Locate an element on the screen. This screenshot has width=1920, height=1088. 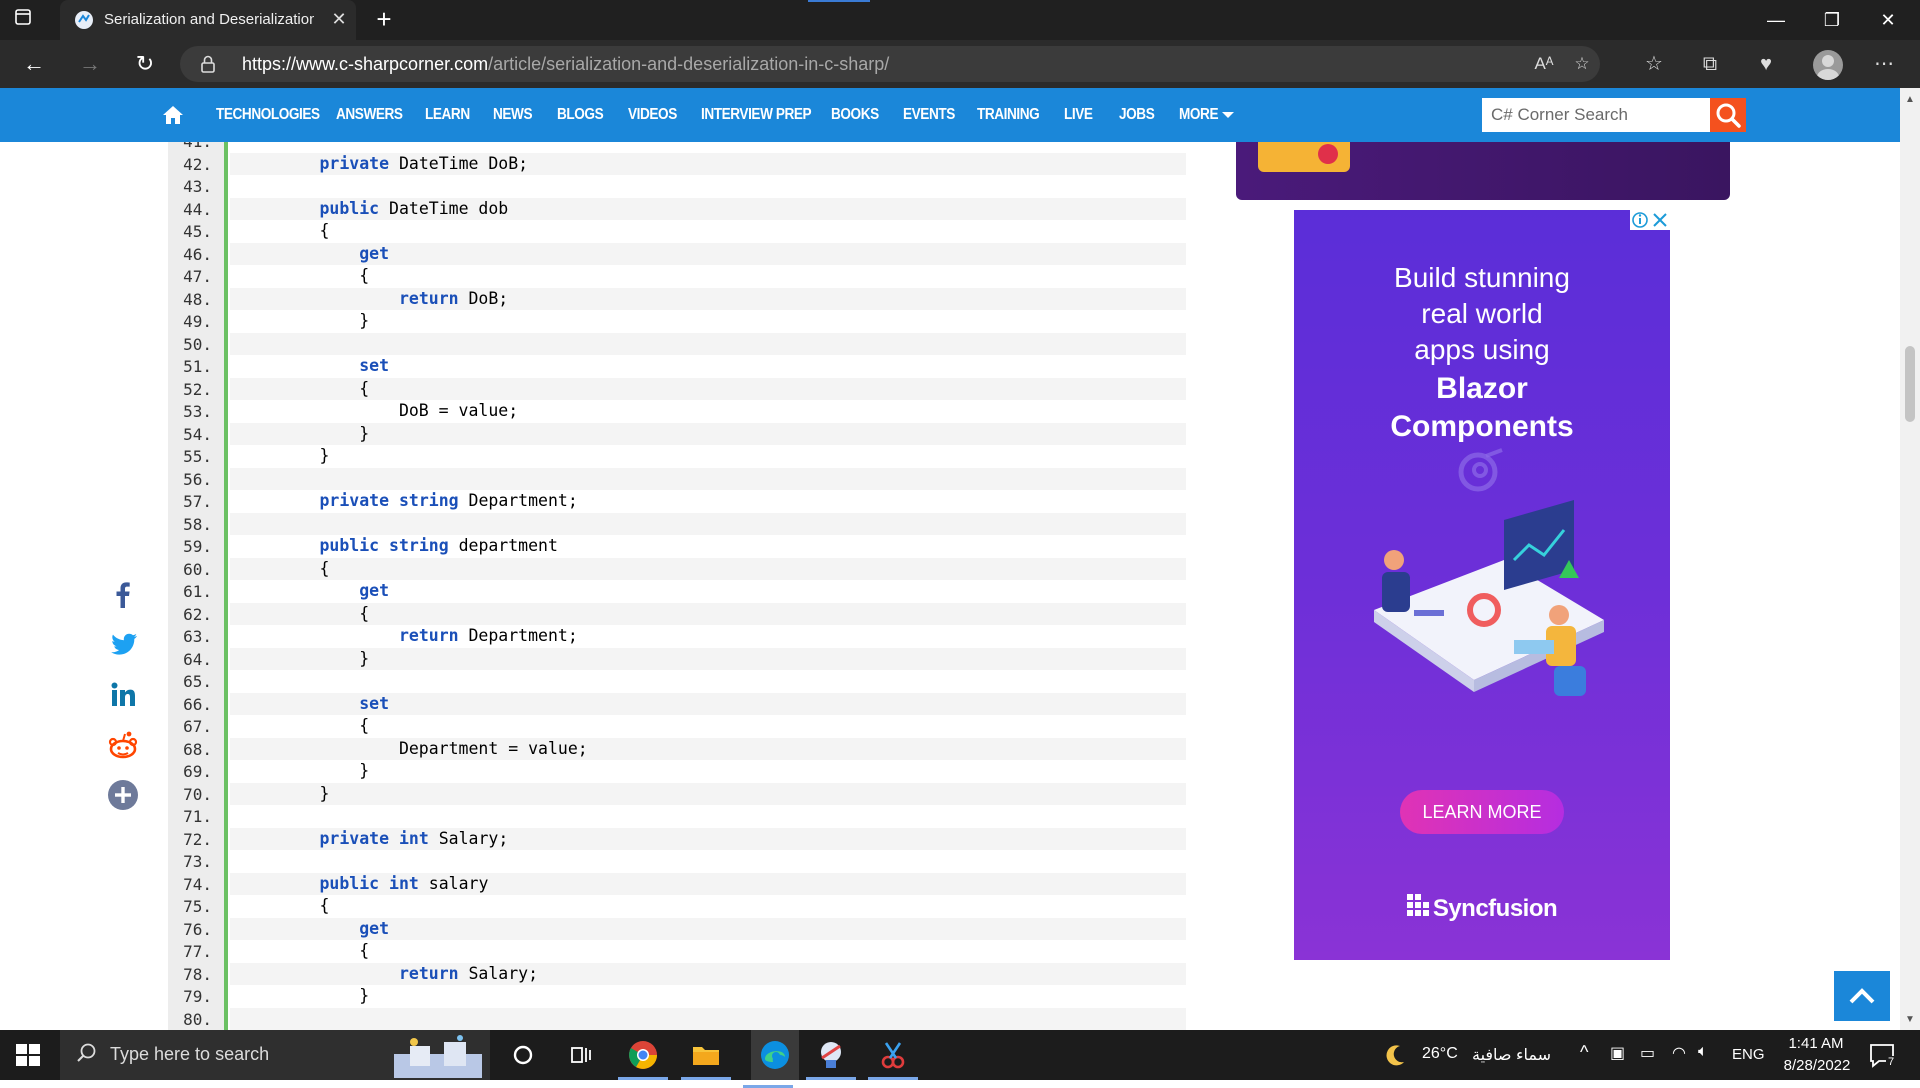
code-text: private int Salary; is located at coordinates (708, 838).